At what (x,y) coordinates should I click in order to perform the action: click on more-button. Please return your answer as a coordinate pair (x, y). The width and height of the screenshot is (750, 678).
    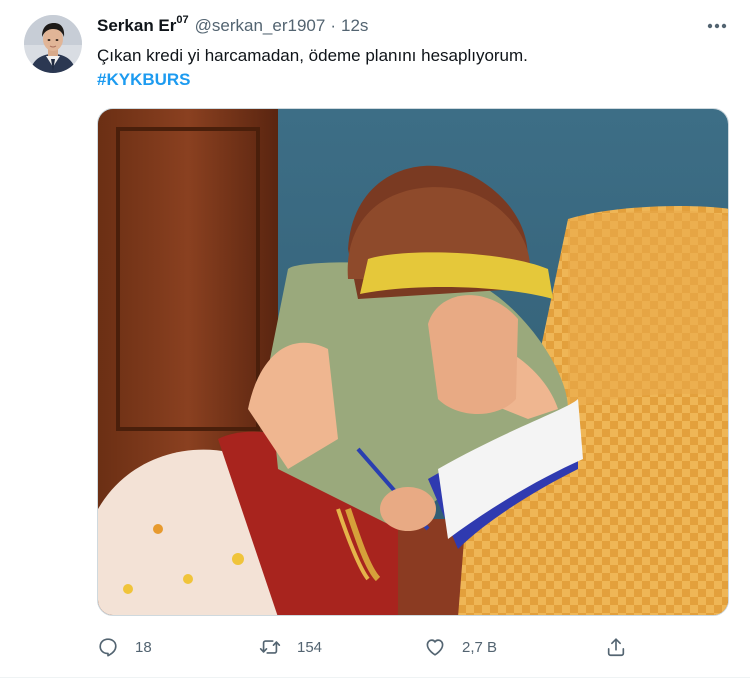
    Looking at the image, I should click on (717, 26).